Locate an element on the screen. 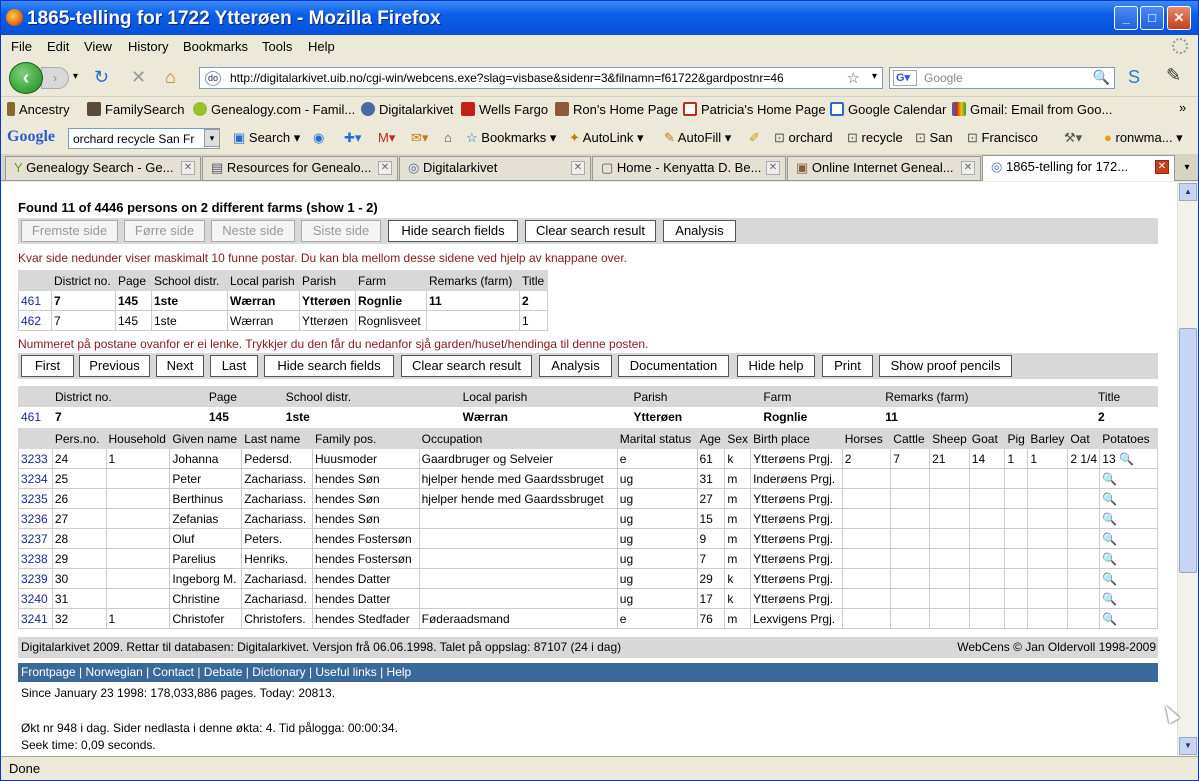 This screenshot has width=1199, height=781. next-page-button: Neste side is located at coordinates (253, 231).